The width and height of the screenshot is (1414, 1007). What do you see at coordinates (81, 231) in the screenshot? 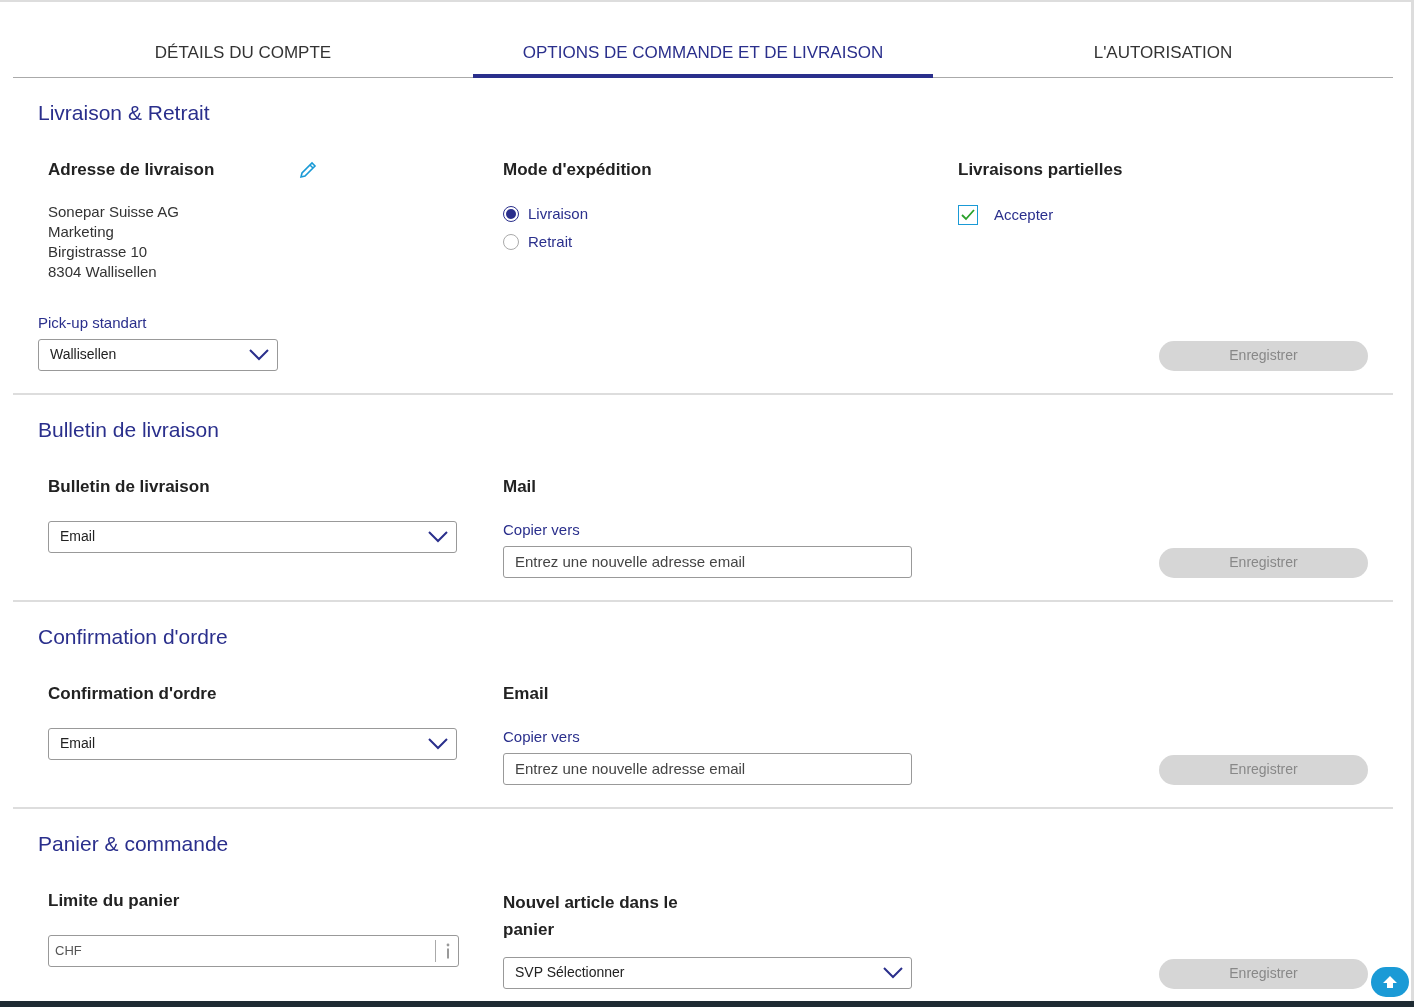
I see `address-line: Marketing` at bounding box center [81, 231].